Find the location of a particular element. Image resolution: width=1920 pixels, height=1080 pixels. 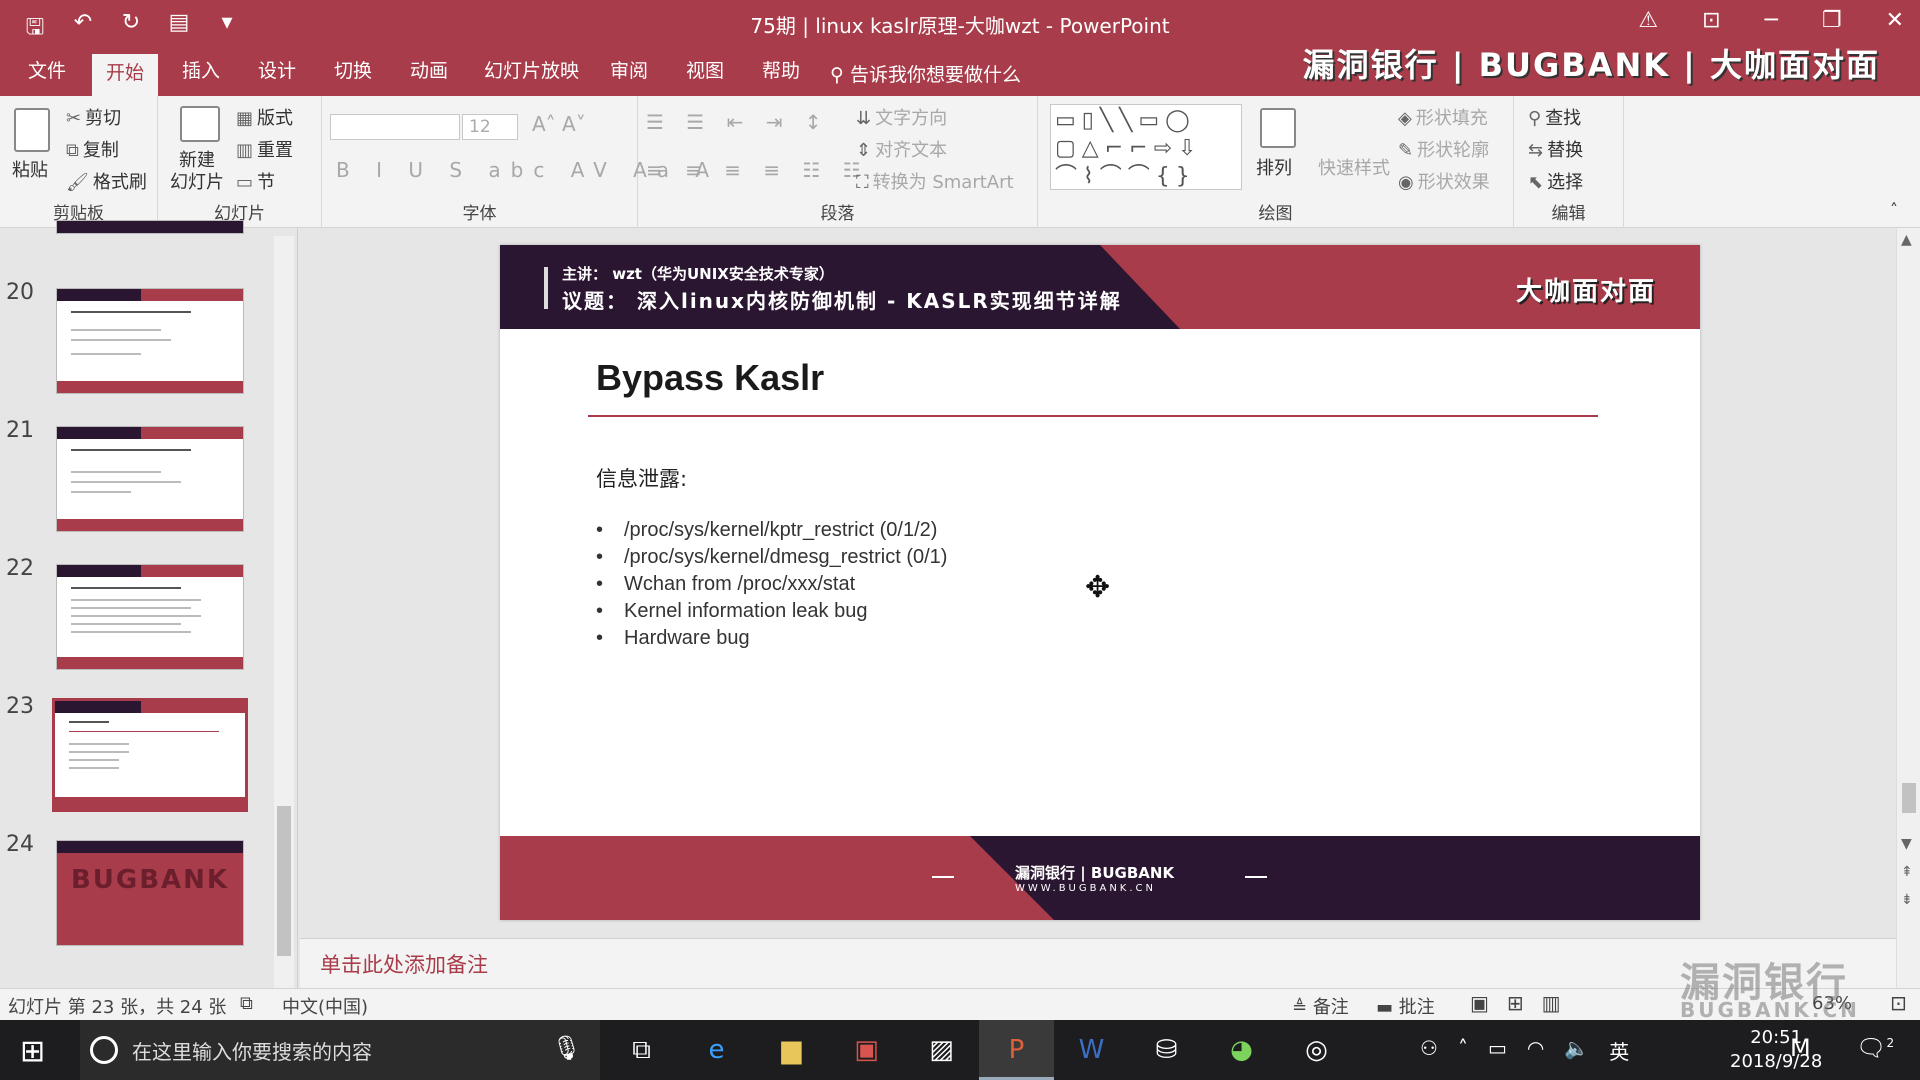

spellcheck-icon: ⧉ is located at coordinates (246, 1003).